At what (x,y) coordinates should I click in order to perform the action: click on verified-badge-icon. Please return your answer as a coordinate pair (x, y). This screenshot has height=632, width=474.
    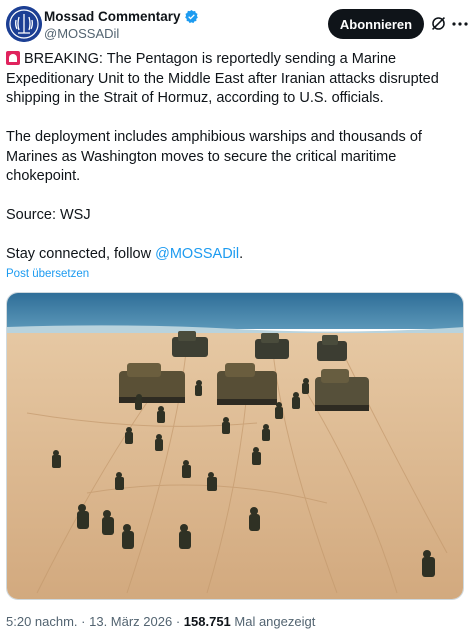
    Looking at the image, I should click on (191, 16).